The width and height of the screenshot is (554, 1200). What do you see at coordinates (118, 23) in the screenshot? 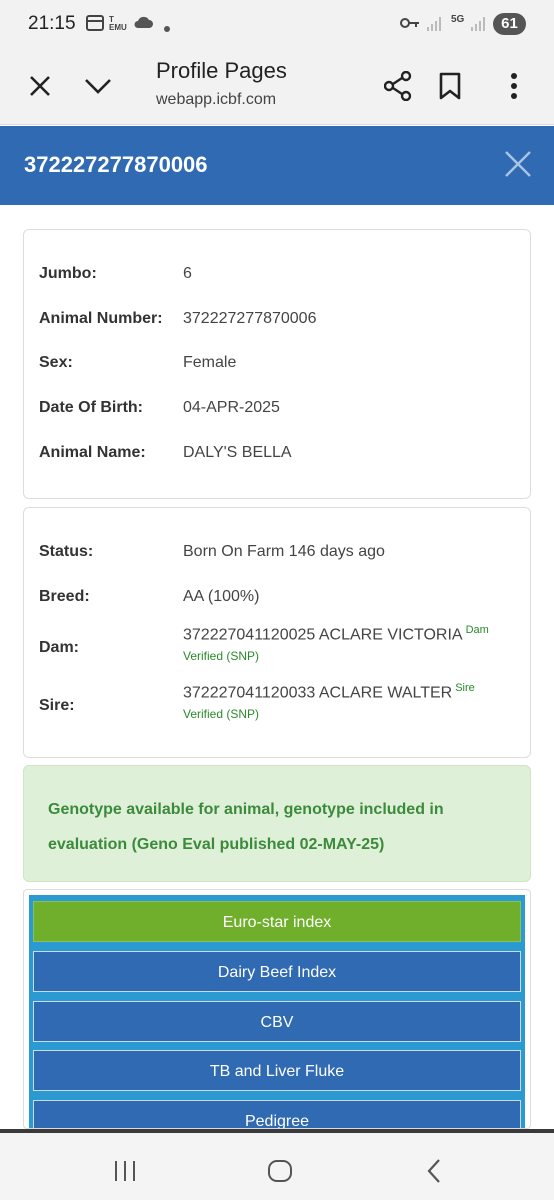
I see `temu-icon: T EMU` at bounding box center [118, 23].